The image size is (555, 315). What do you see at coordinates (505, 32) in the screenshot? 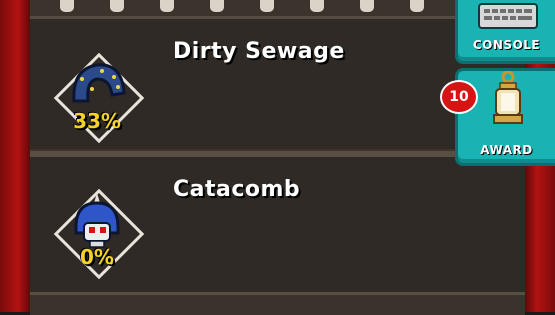
I see `console-button: CONSOLE` at bounding box center [505, 32].